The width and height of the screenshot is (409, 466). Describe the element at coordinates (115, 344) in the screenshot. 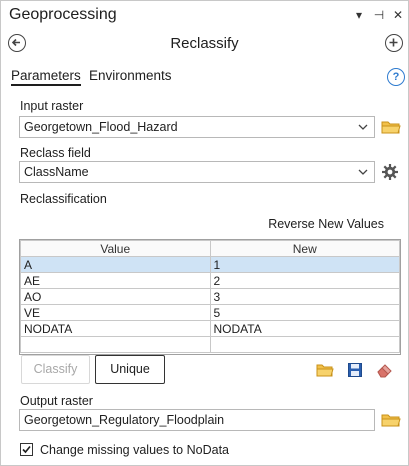

I see `cell-value` at that location.